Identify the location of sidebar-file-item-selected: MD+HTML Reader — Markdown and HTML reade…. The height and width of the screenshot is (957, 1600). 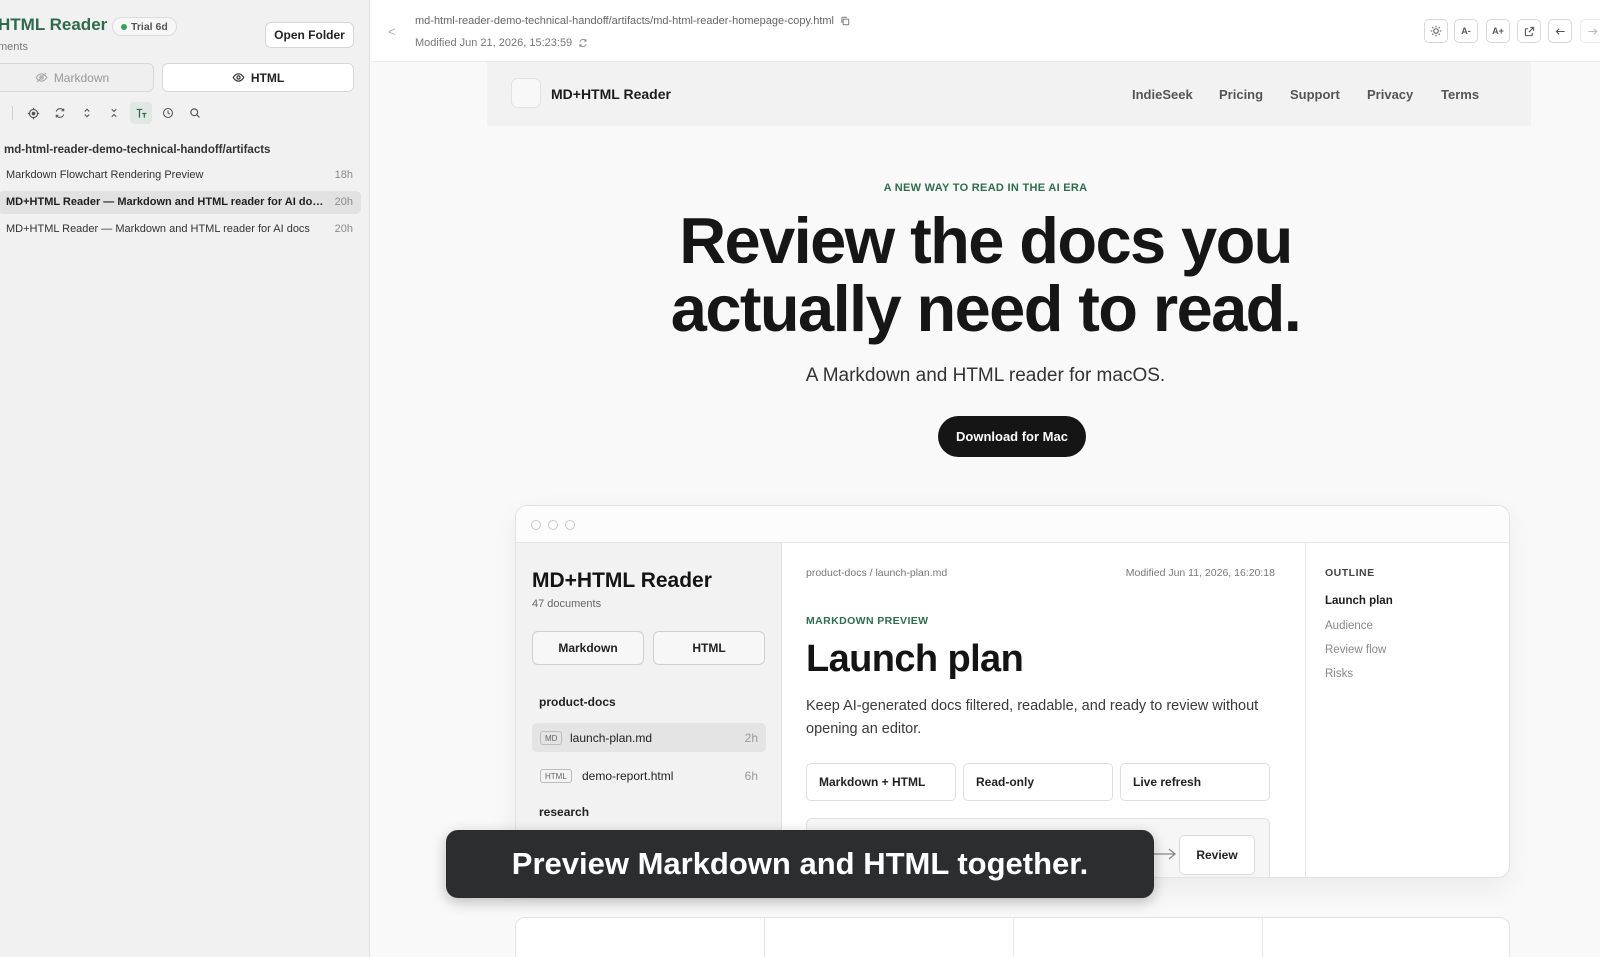
(180, 202).